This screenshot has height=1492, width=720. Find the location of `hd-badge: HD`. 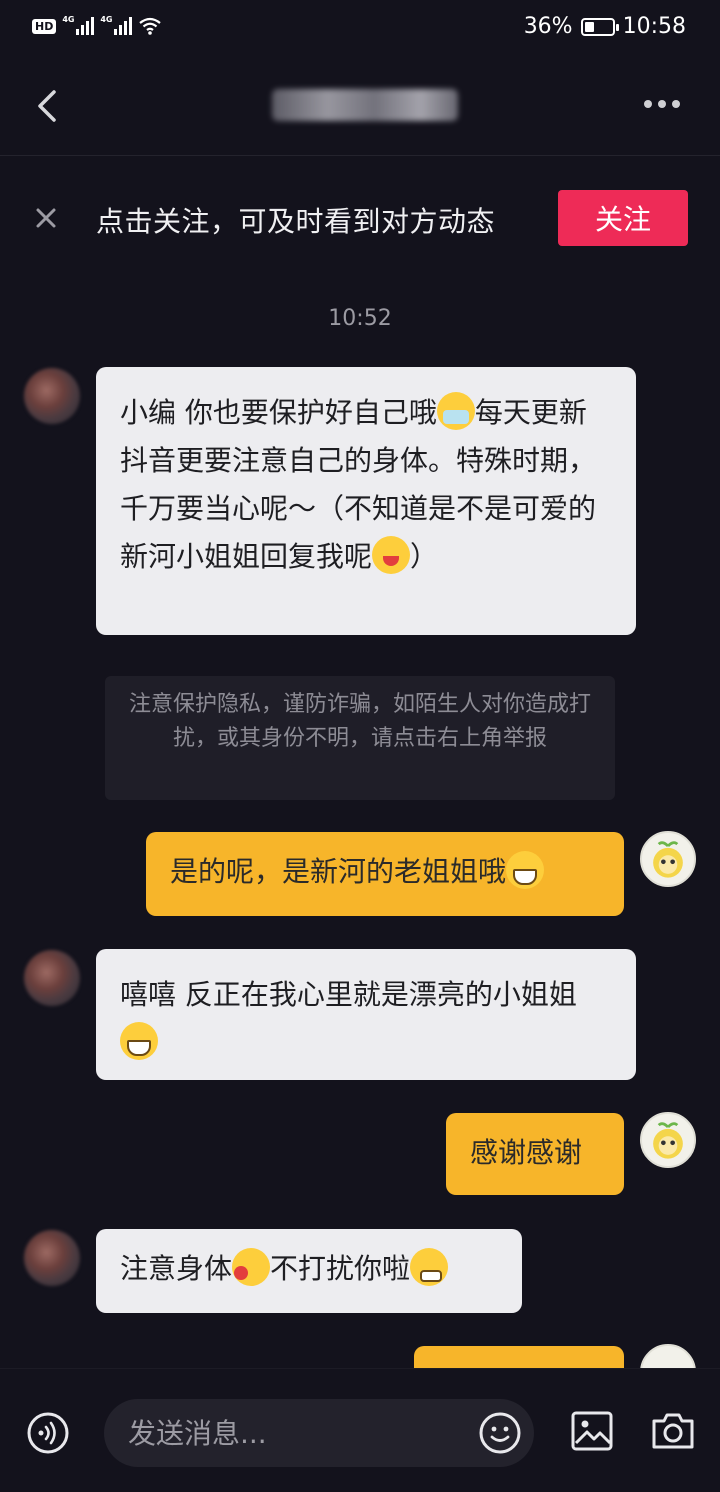

hd-badge: HD is located at coordinates (44, 26).